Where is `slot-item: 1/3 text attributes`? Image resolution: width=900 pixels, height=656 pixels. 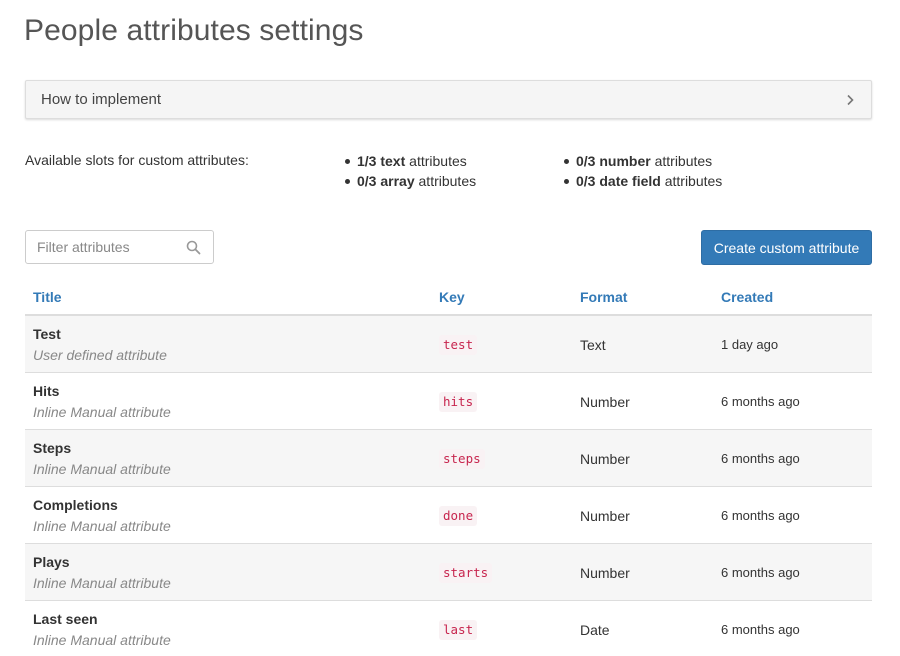
slot-item: 1/3 text attributes is located at coordinates (409, 161).